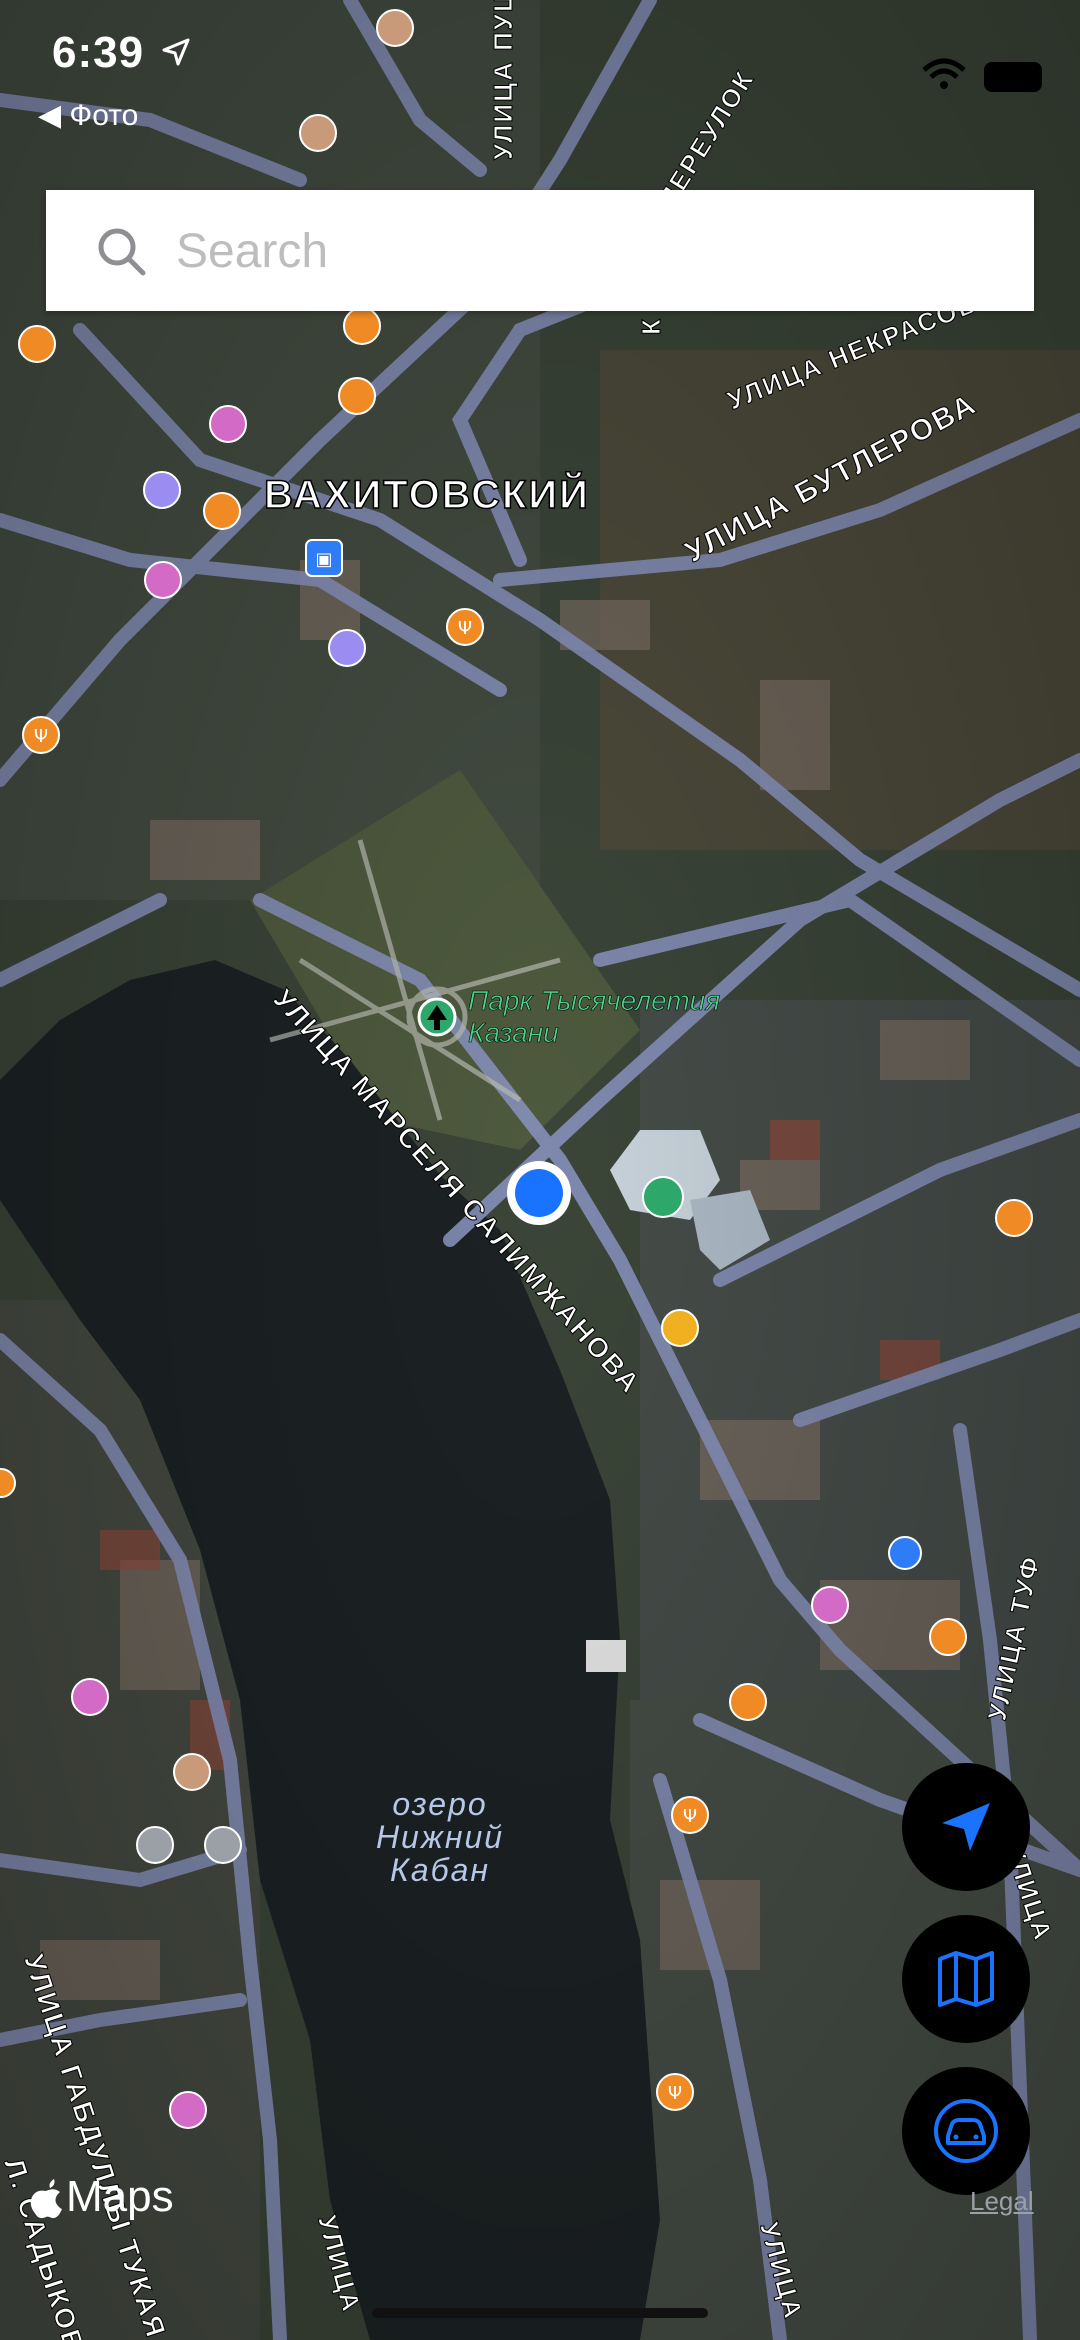 This screenshot has width=1080, height=2340. I want to click on fuel-poi-icon, so click(905, 1553).